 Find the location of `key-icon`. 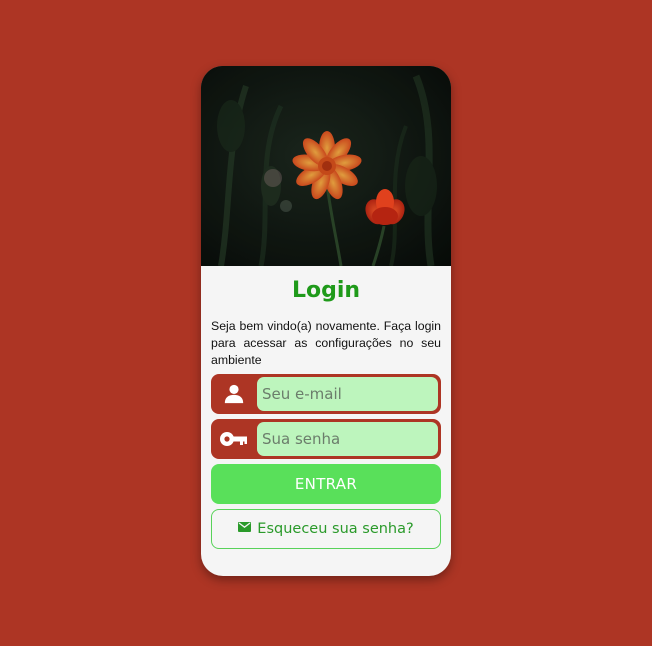

key-icon is located at coordinates (234, 439).